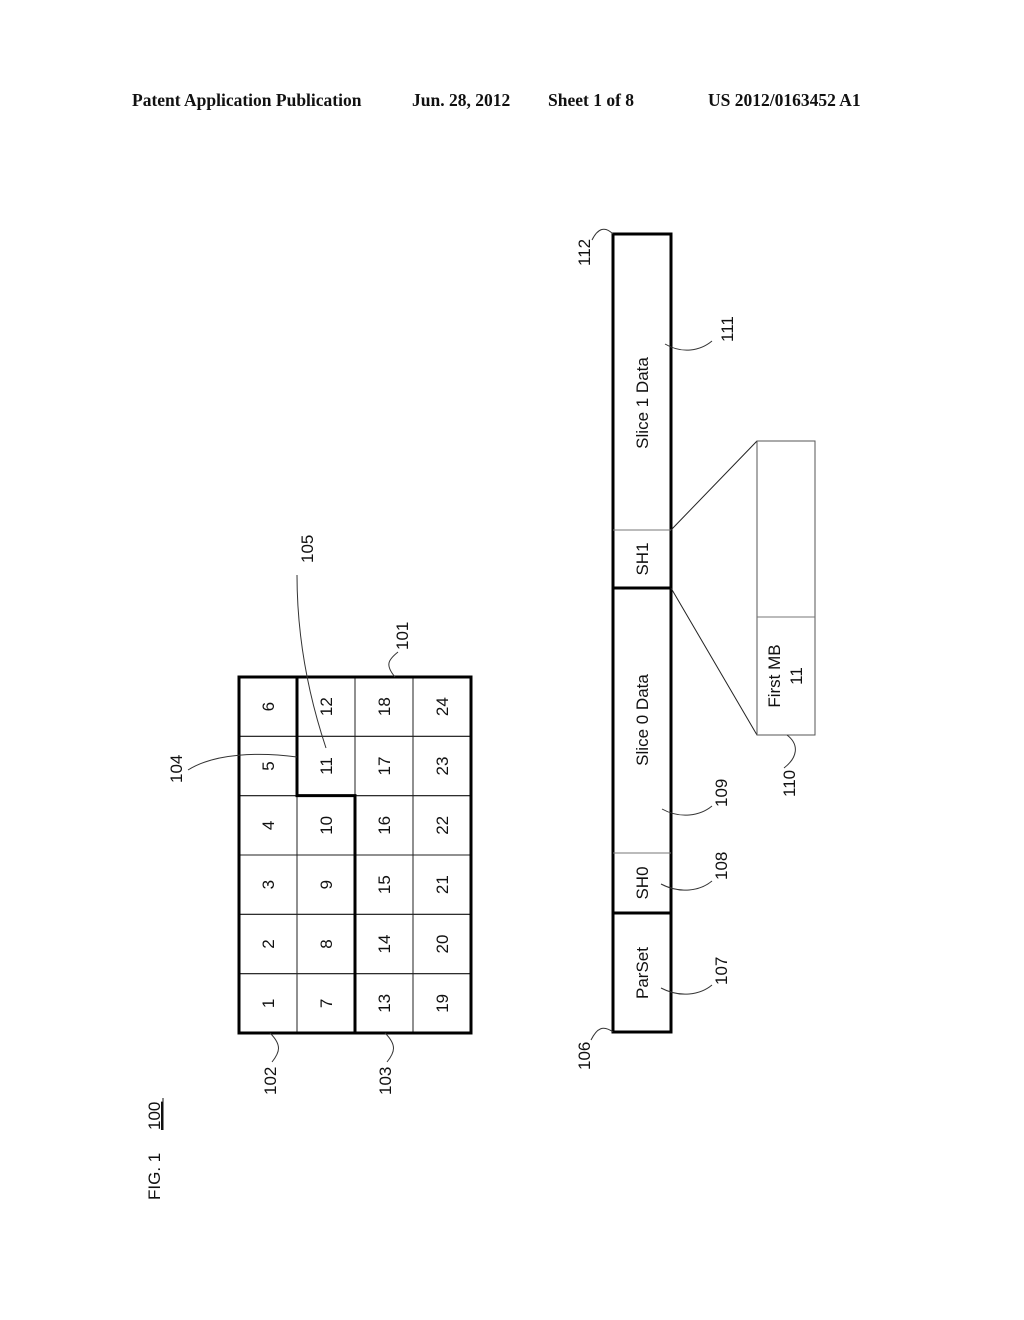 The image size is (1024, 1320). What do you see at coordinates (268, 765) in the screenshot?
I see `macroblock-number: 5` at bounding box center [268, 765].